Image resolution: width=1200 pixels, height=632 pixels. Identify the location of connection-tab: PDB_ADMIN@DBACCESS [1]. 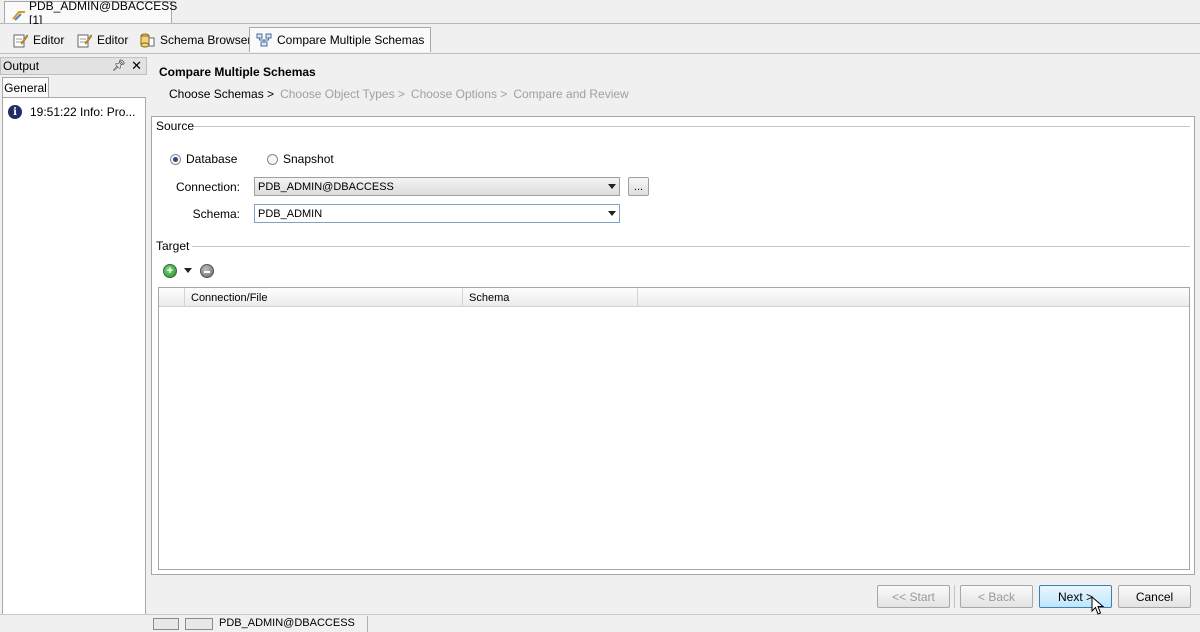
(90, 13).